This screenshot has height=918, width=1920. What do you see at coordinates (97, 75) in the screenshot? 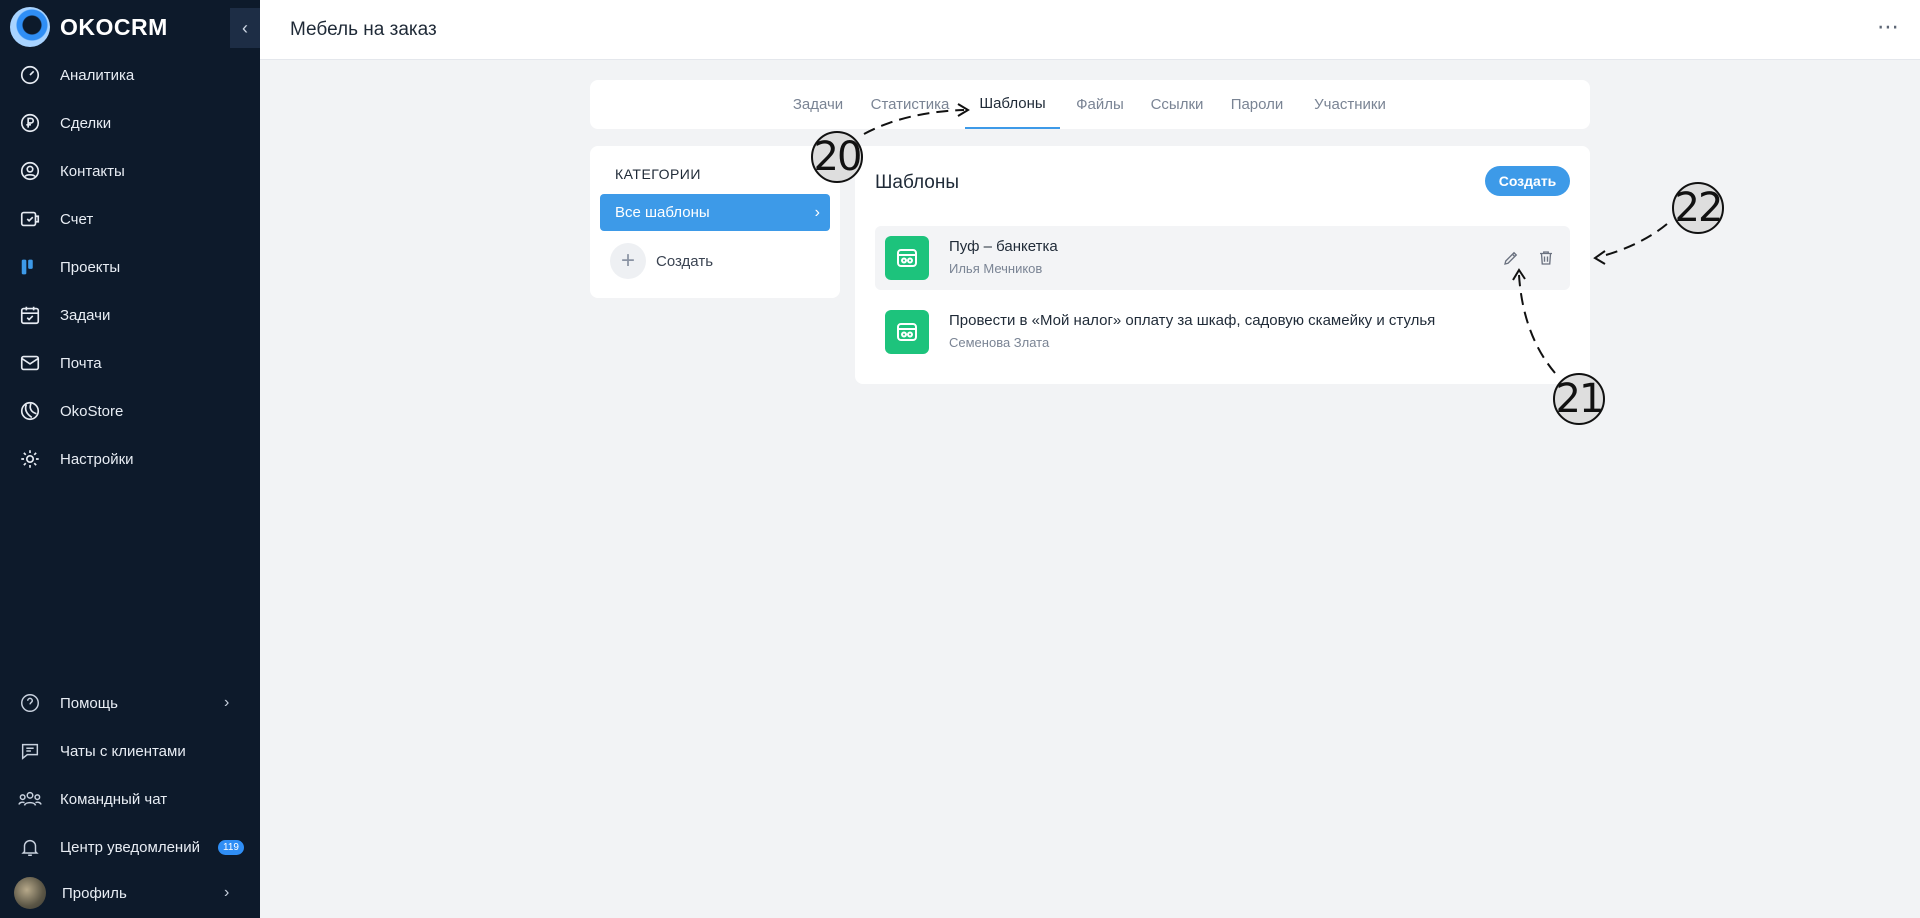
I see `sidebar-item-label: Аналитика` at bounding box center [97, 75].